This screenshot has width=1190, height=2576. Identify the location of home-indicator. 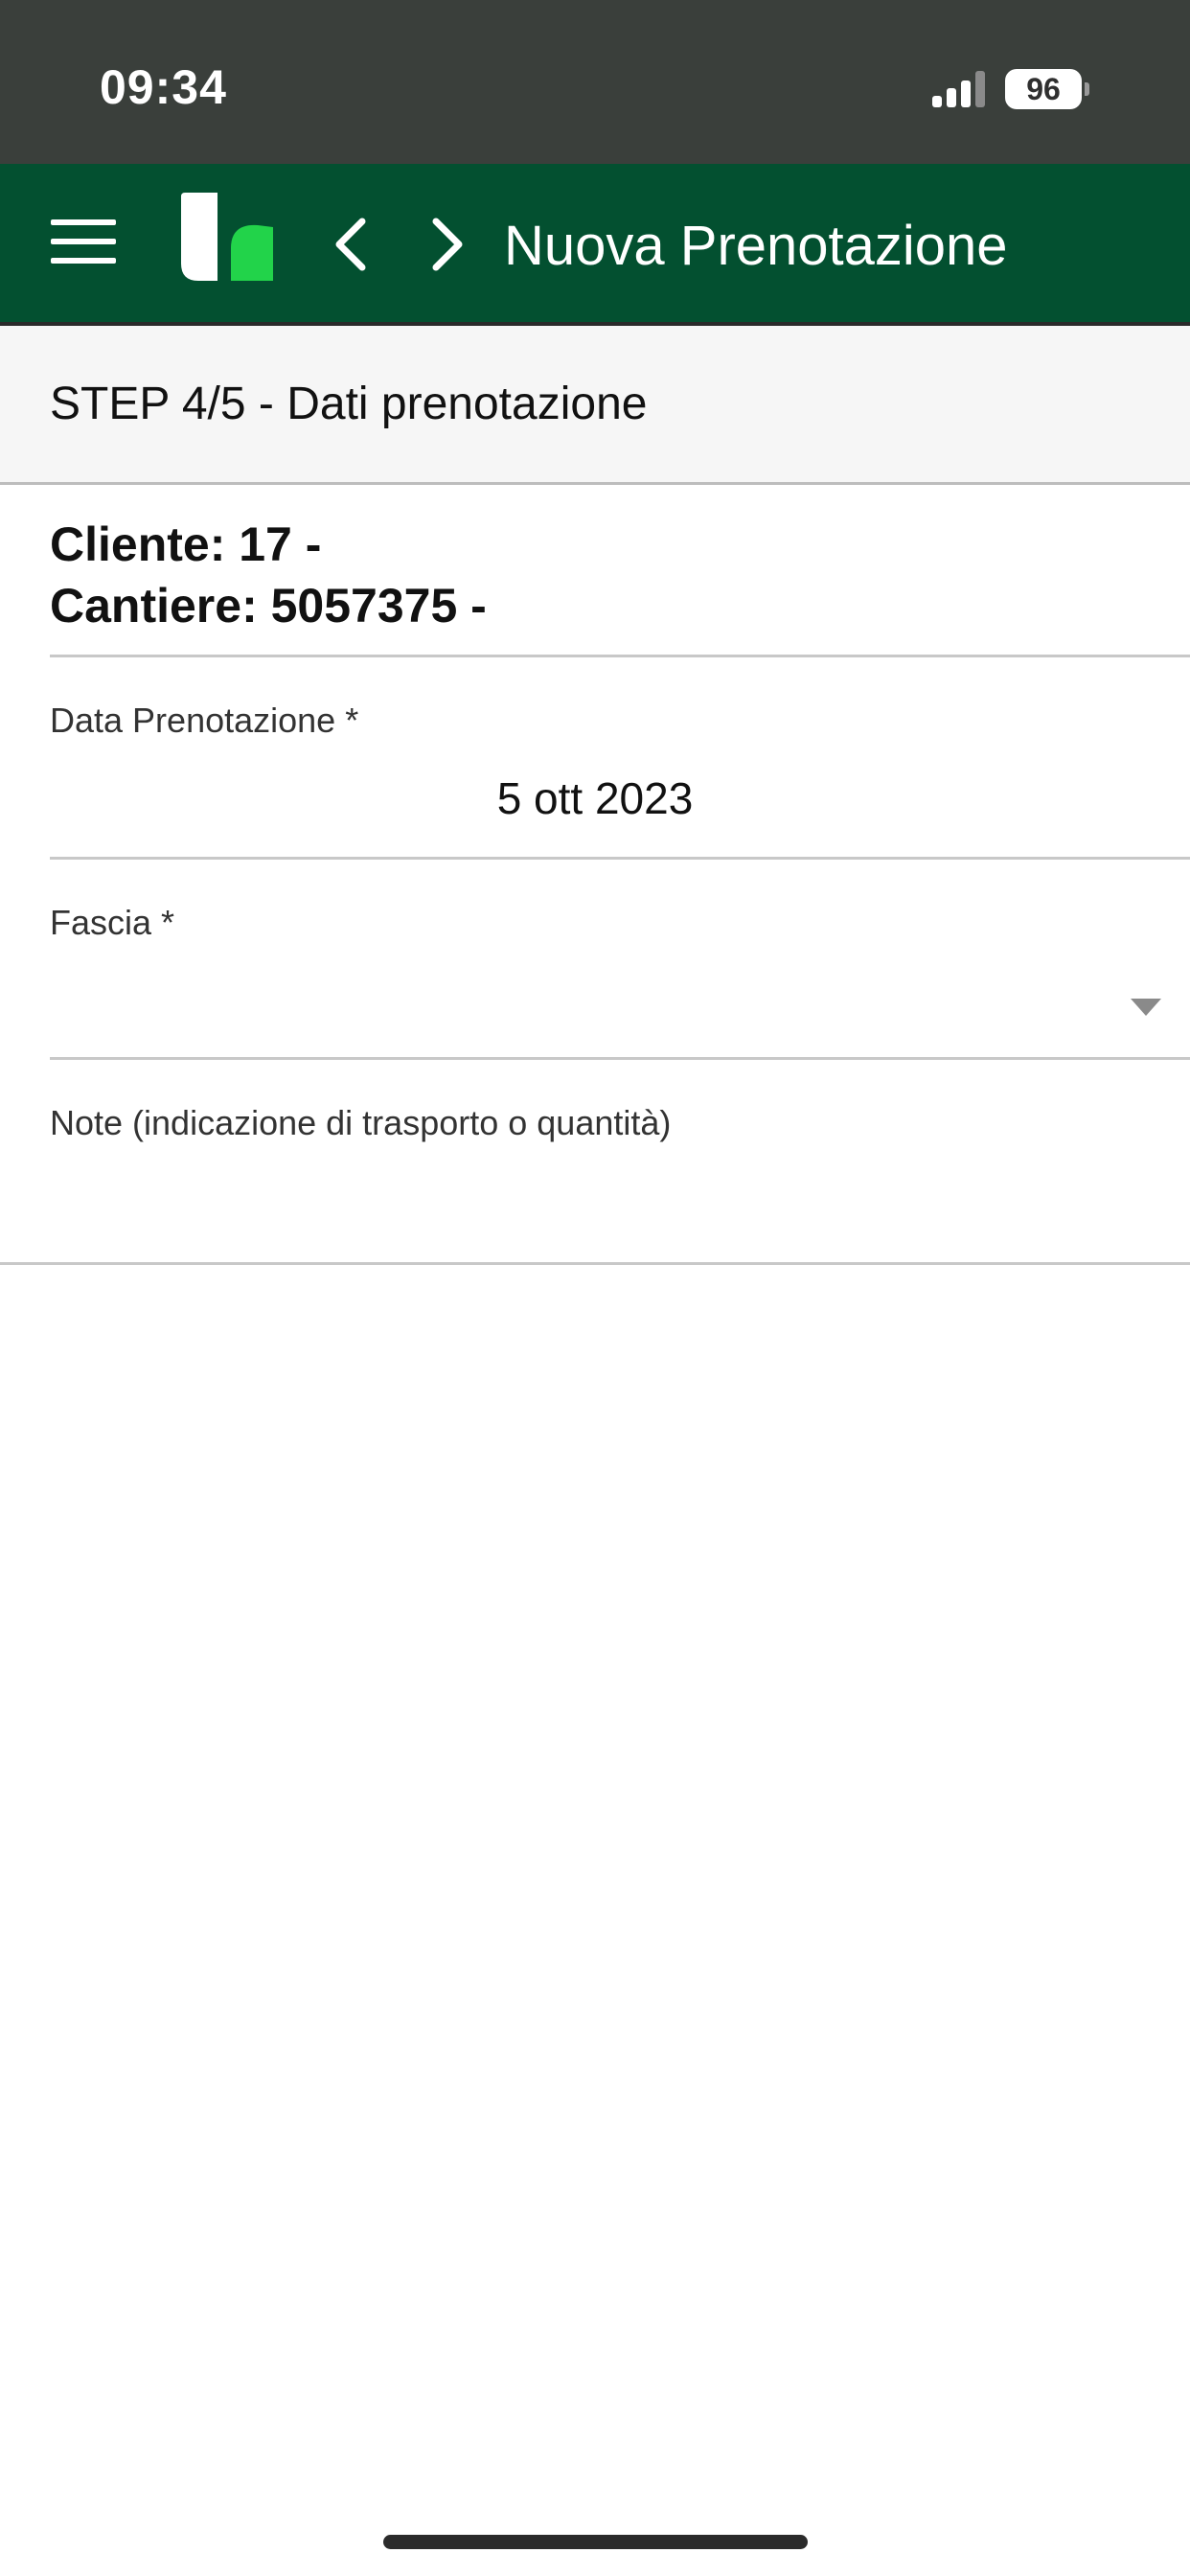
(595, 2542).